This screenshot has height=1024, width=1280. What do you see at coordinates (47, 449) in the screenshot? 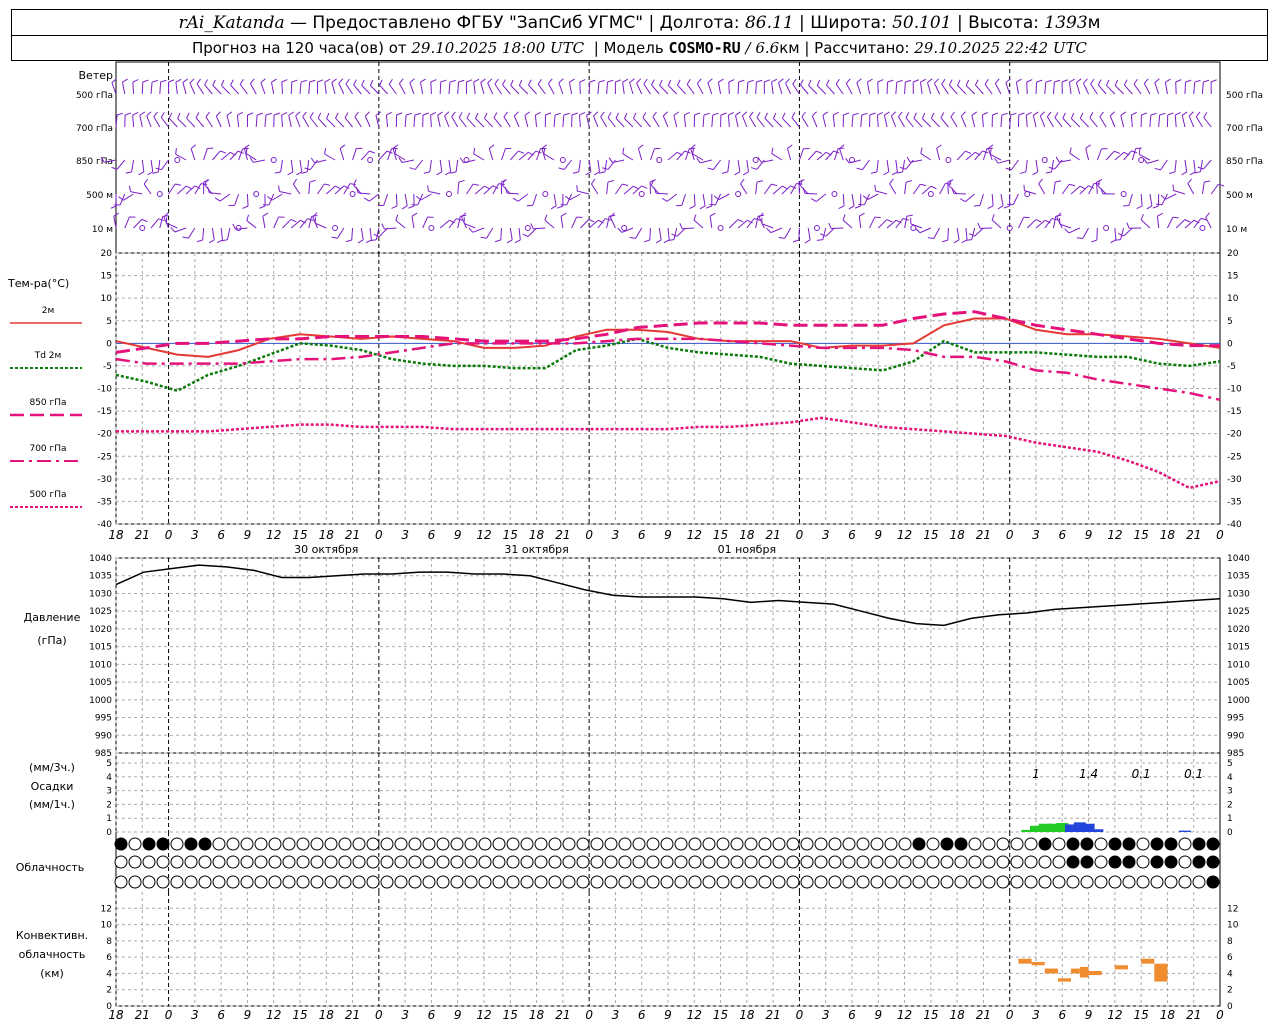
I see `legend-label: 700 гПа` at bounding box center [47, 449].